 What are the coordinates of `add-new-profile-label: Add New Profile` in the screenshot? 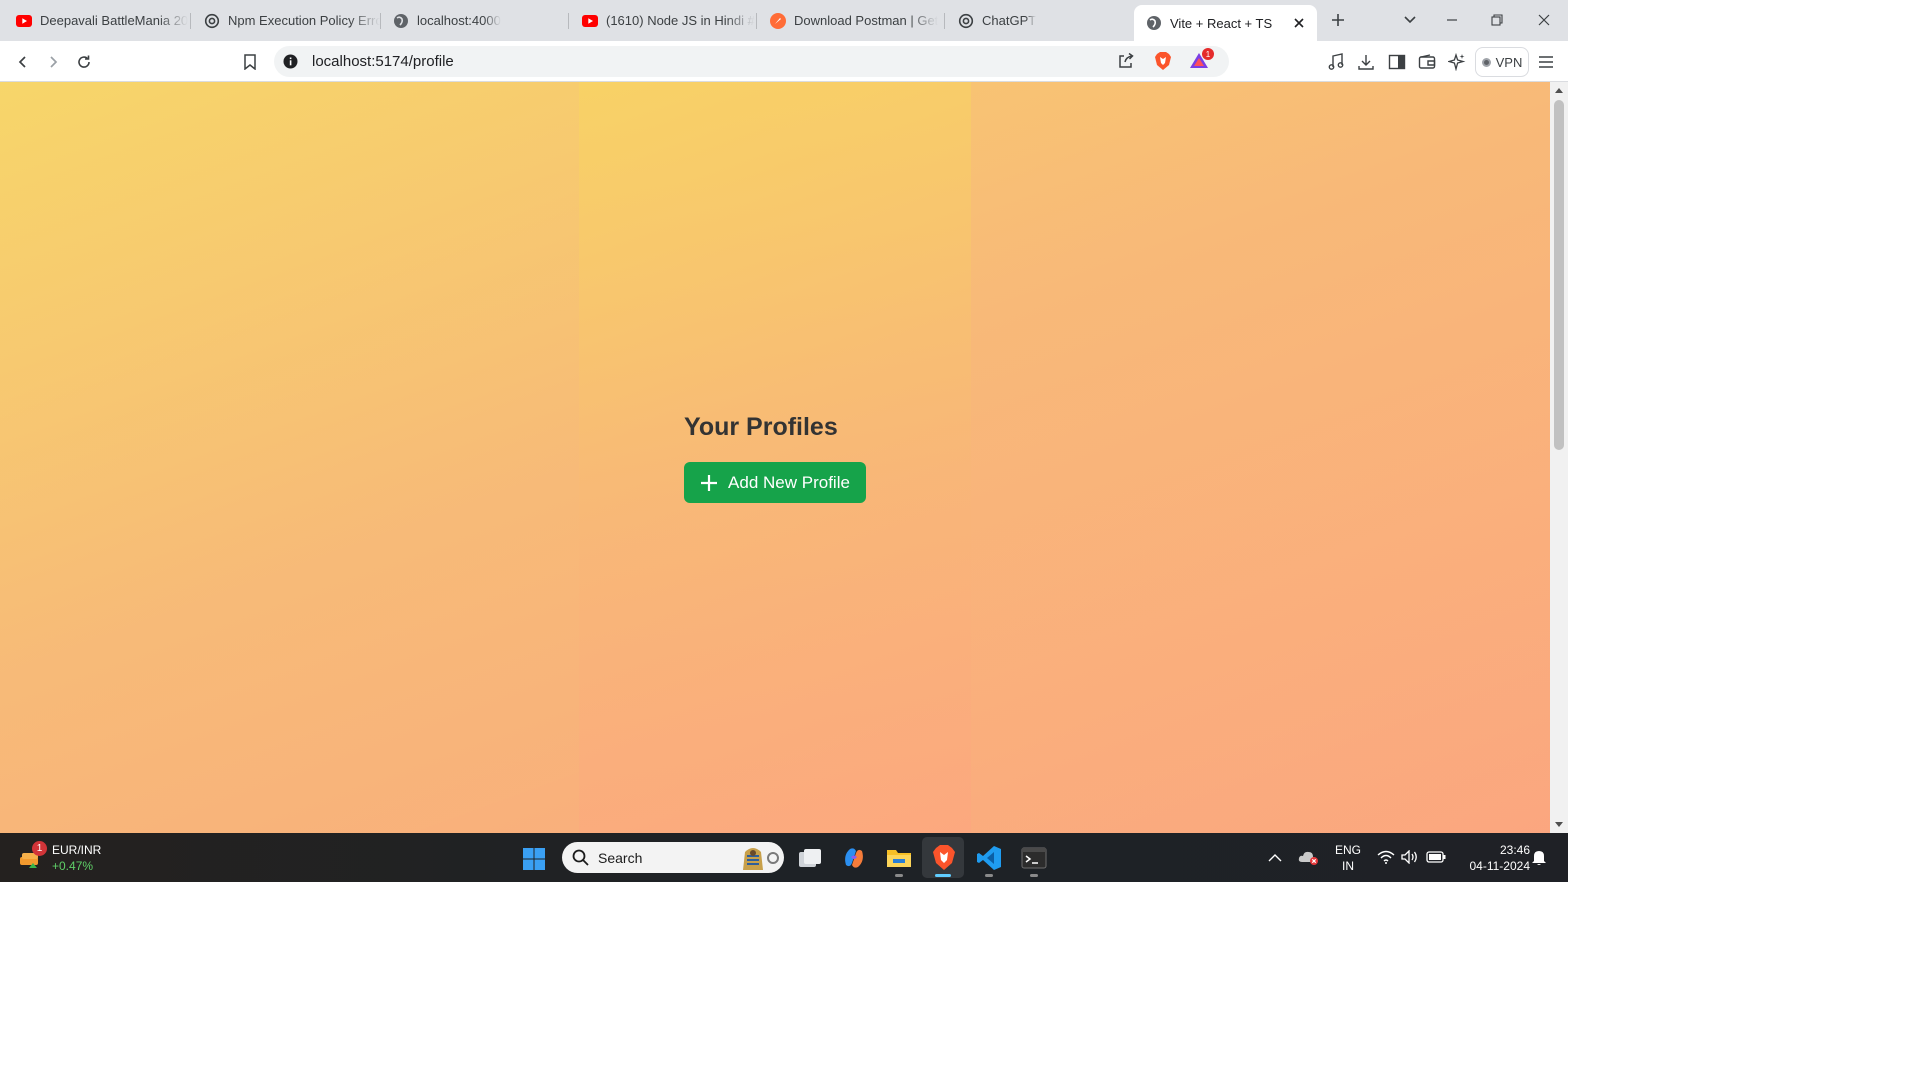 It's located at (789, 482).